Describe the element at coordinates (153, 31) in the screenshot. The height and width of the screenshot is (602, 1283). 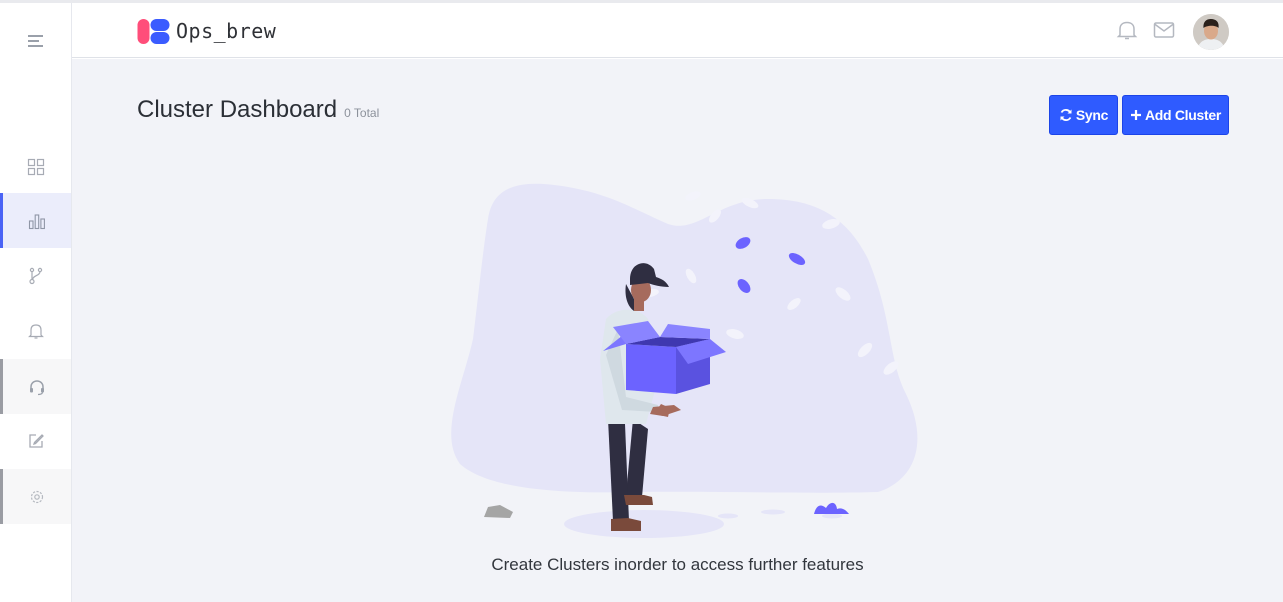
I see `logo-mark-icon` at that location.